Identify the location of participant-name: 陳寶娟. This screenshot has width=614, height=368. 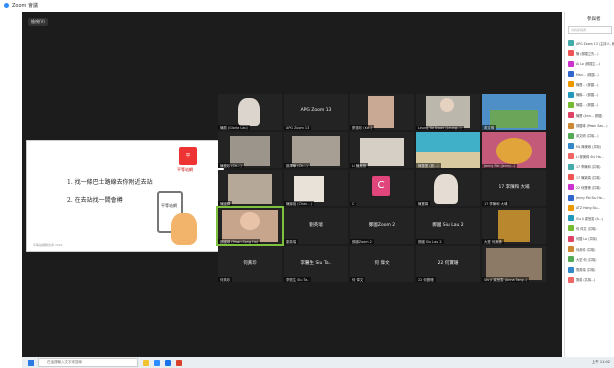
(423, 203).